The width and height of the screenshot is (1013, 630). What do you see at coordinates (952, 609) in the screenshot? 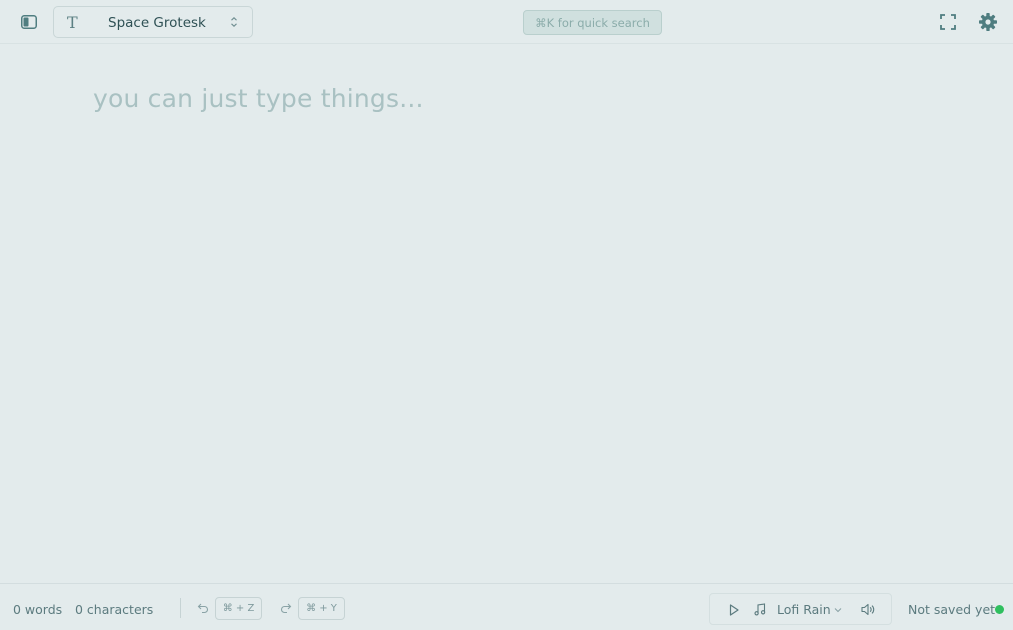
I see `save-status: Not saved yet` at bounding box center [952, 609].